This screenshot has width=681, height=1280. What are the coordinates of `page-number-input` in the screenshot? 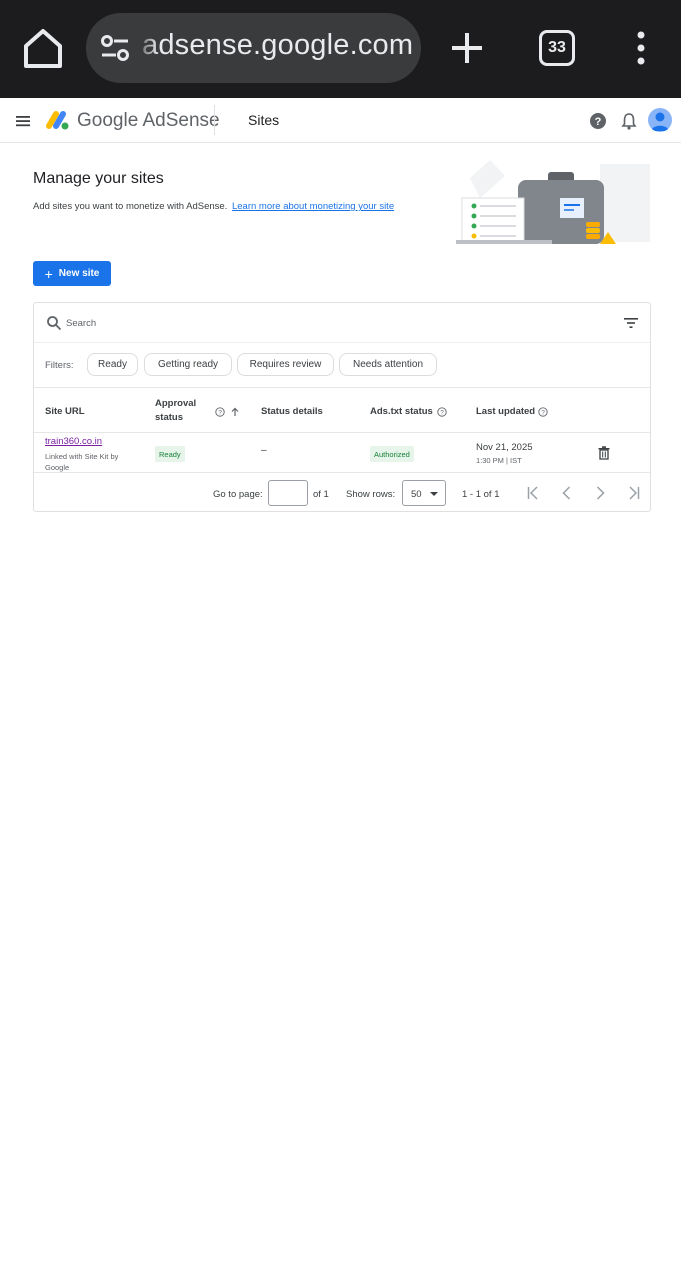 It's located at (288, 493).